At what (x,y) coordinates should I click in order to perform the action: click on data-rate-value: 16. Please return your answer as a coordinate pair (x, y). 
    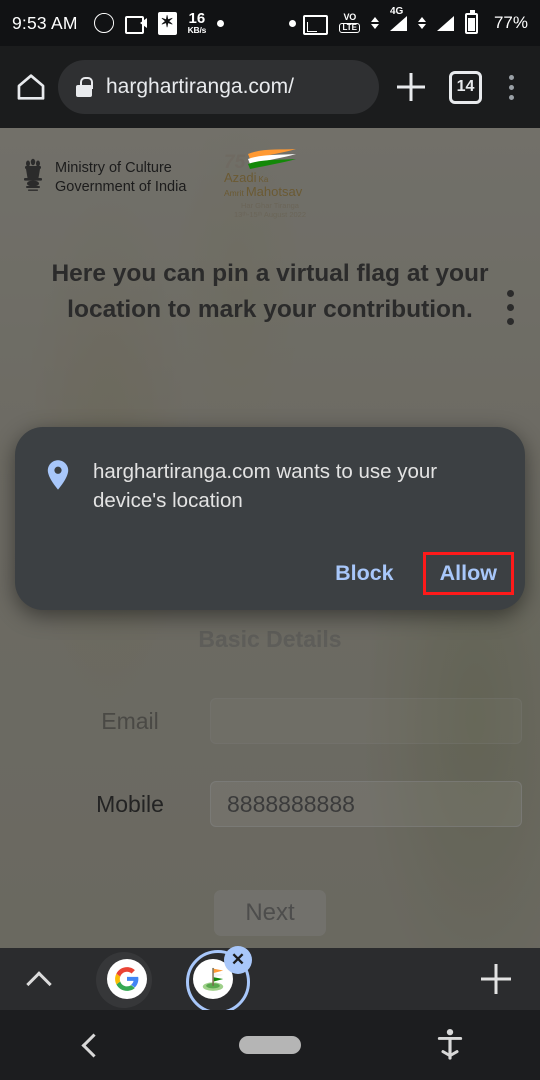
    Looking at the image, I should click on (197, 19).